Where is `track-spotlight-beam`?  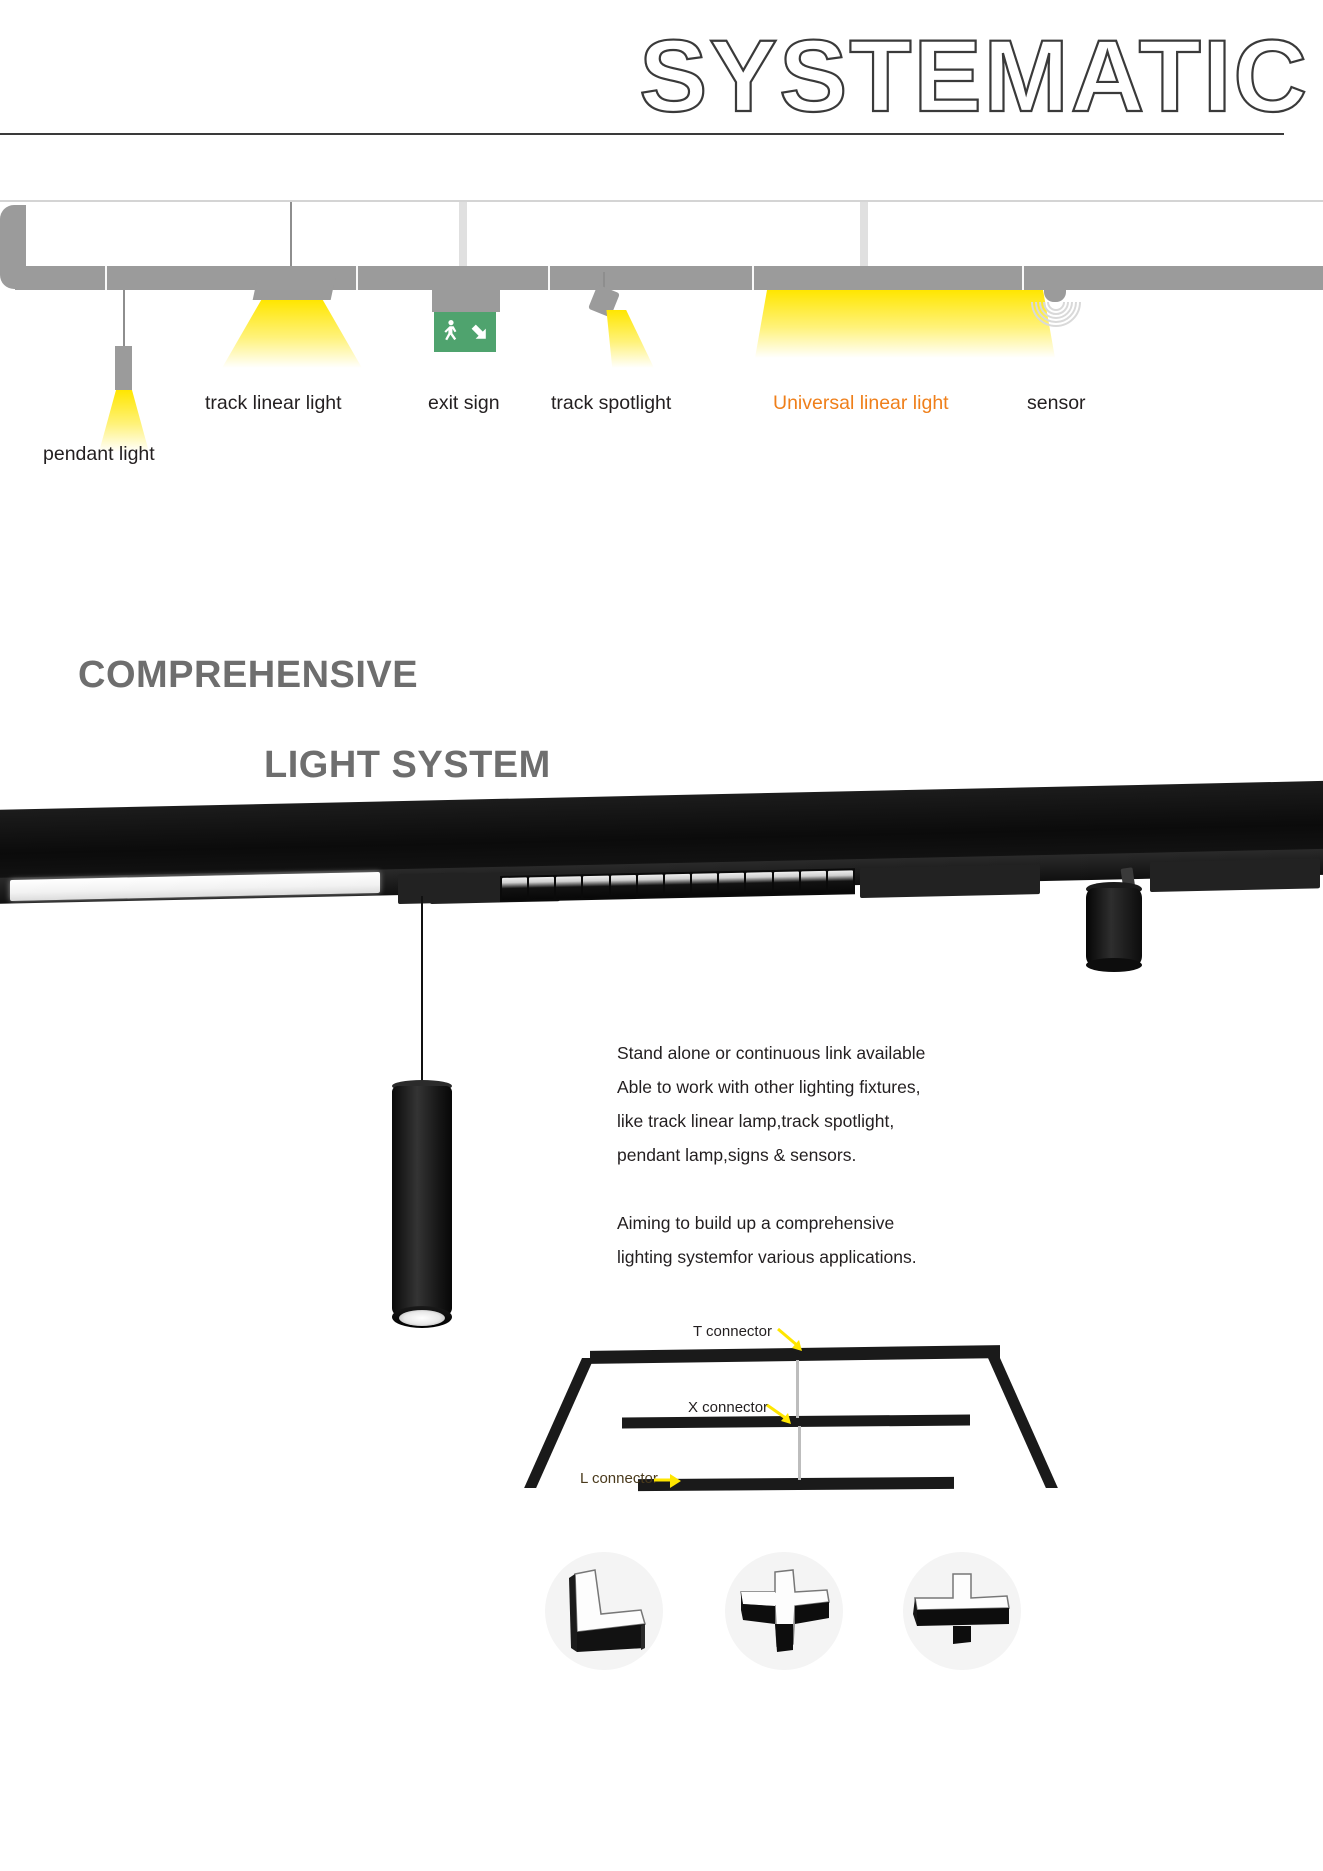
track-spotlight-beam is located at coordinates (630, 339).